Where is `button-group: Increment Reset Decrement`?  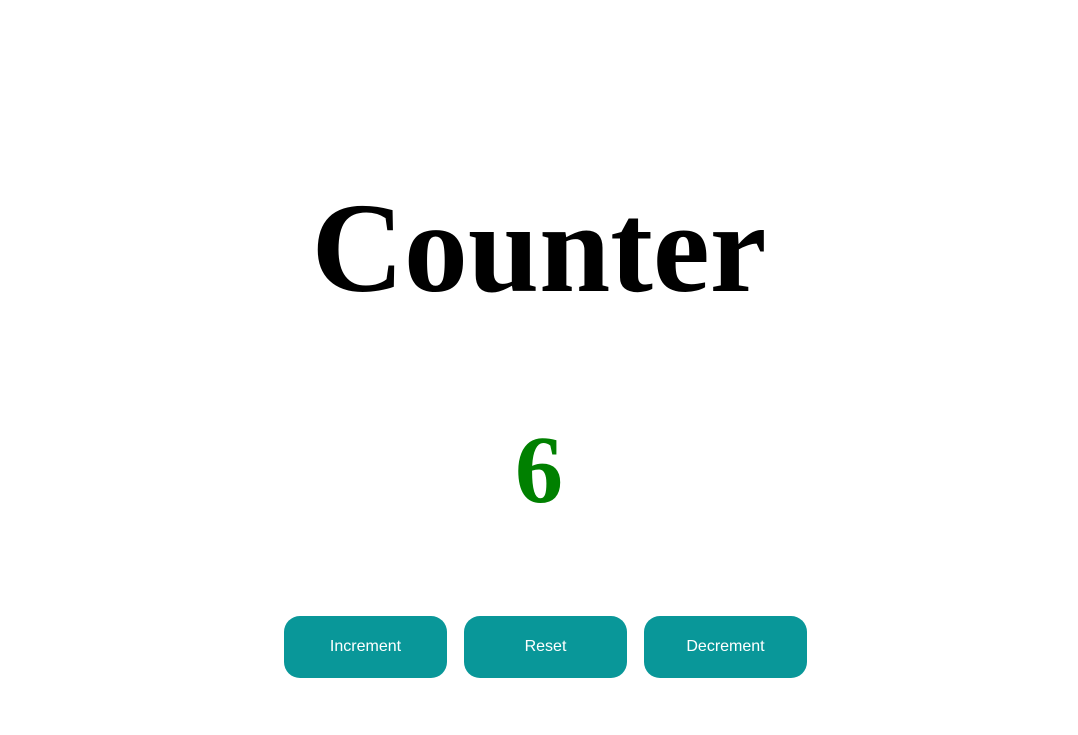
button-group: Increment Reset Decrement is located at coordinates (545, 647).